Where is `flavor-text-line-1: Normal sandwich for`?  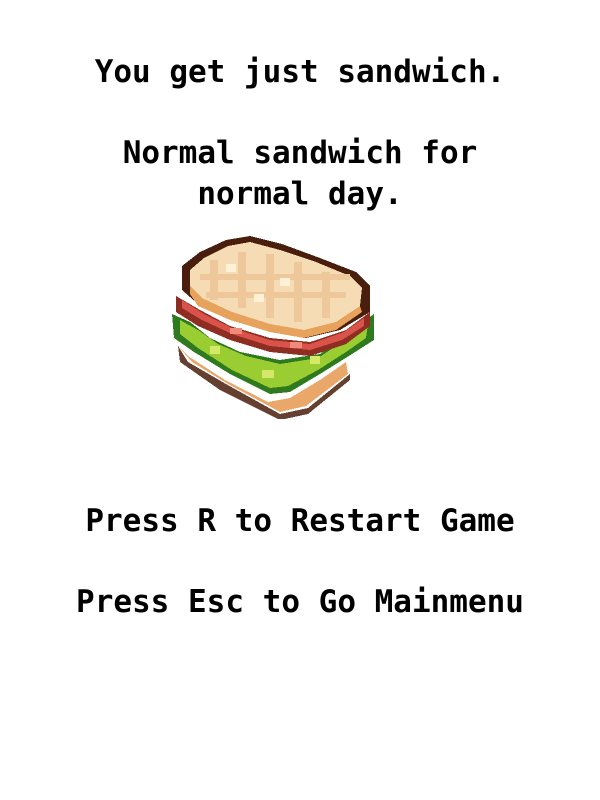 flavor-text-line-1: Normal sandwich for is located at coordinates (300, 153).